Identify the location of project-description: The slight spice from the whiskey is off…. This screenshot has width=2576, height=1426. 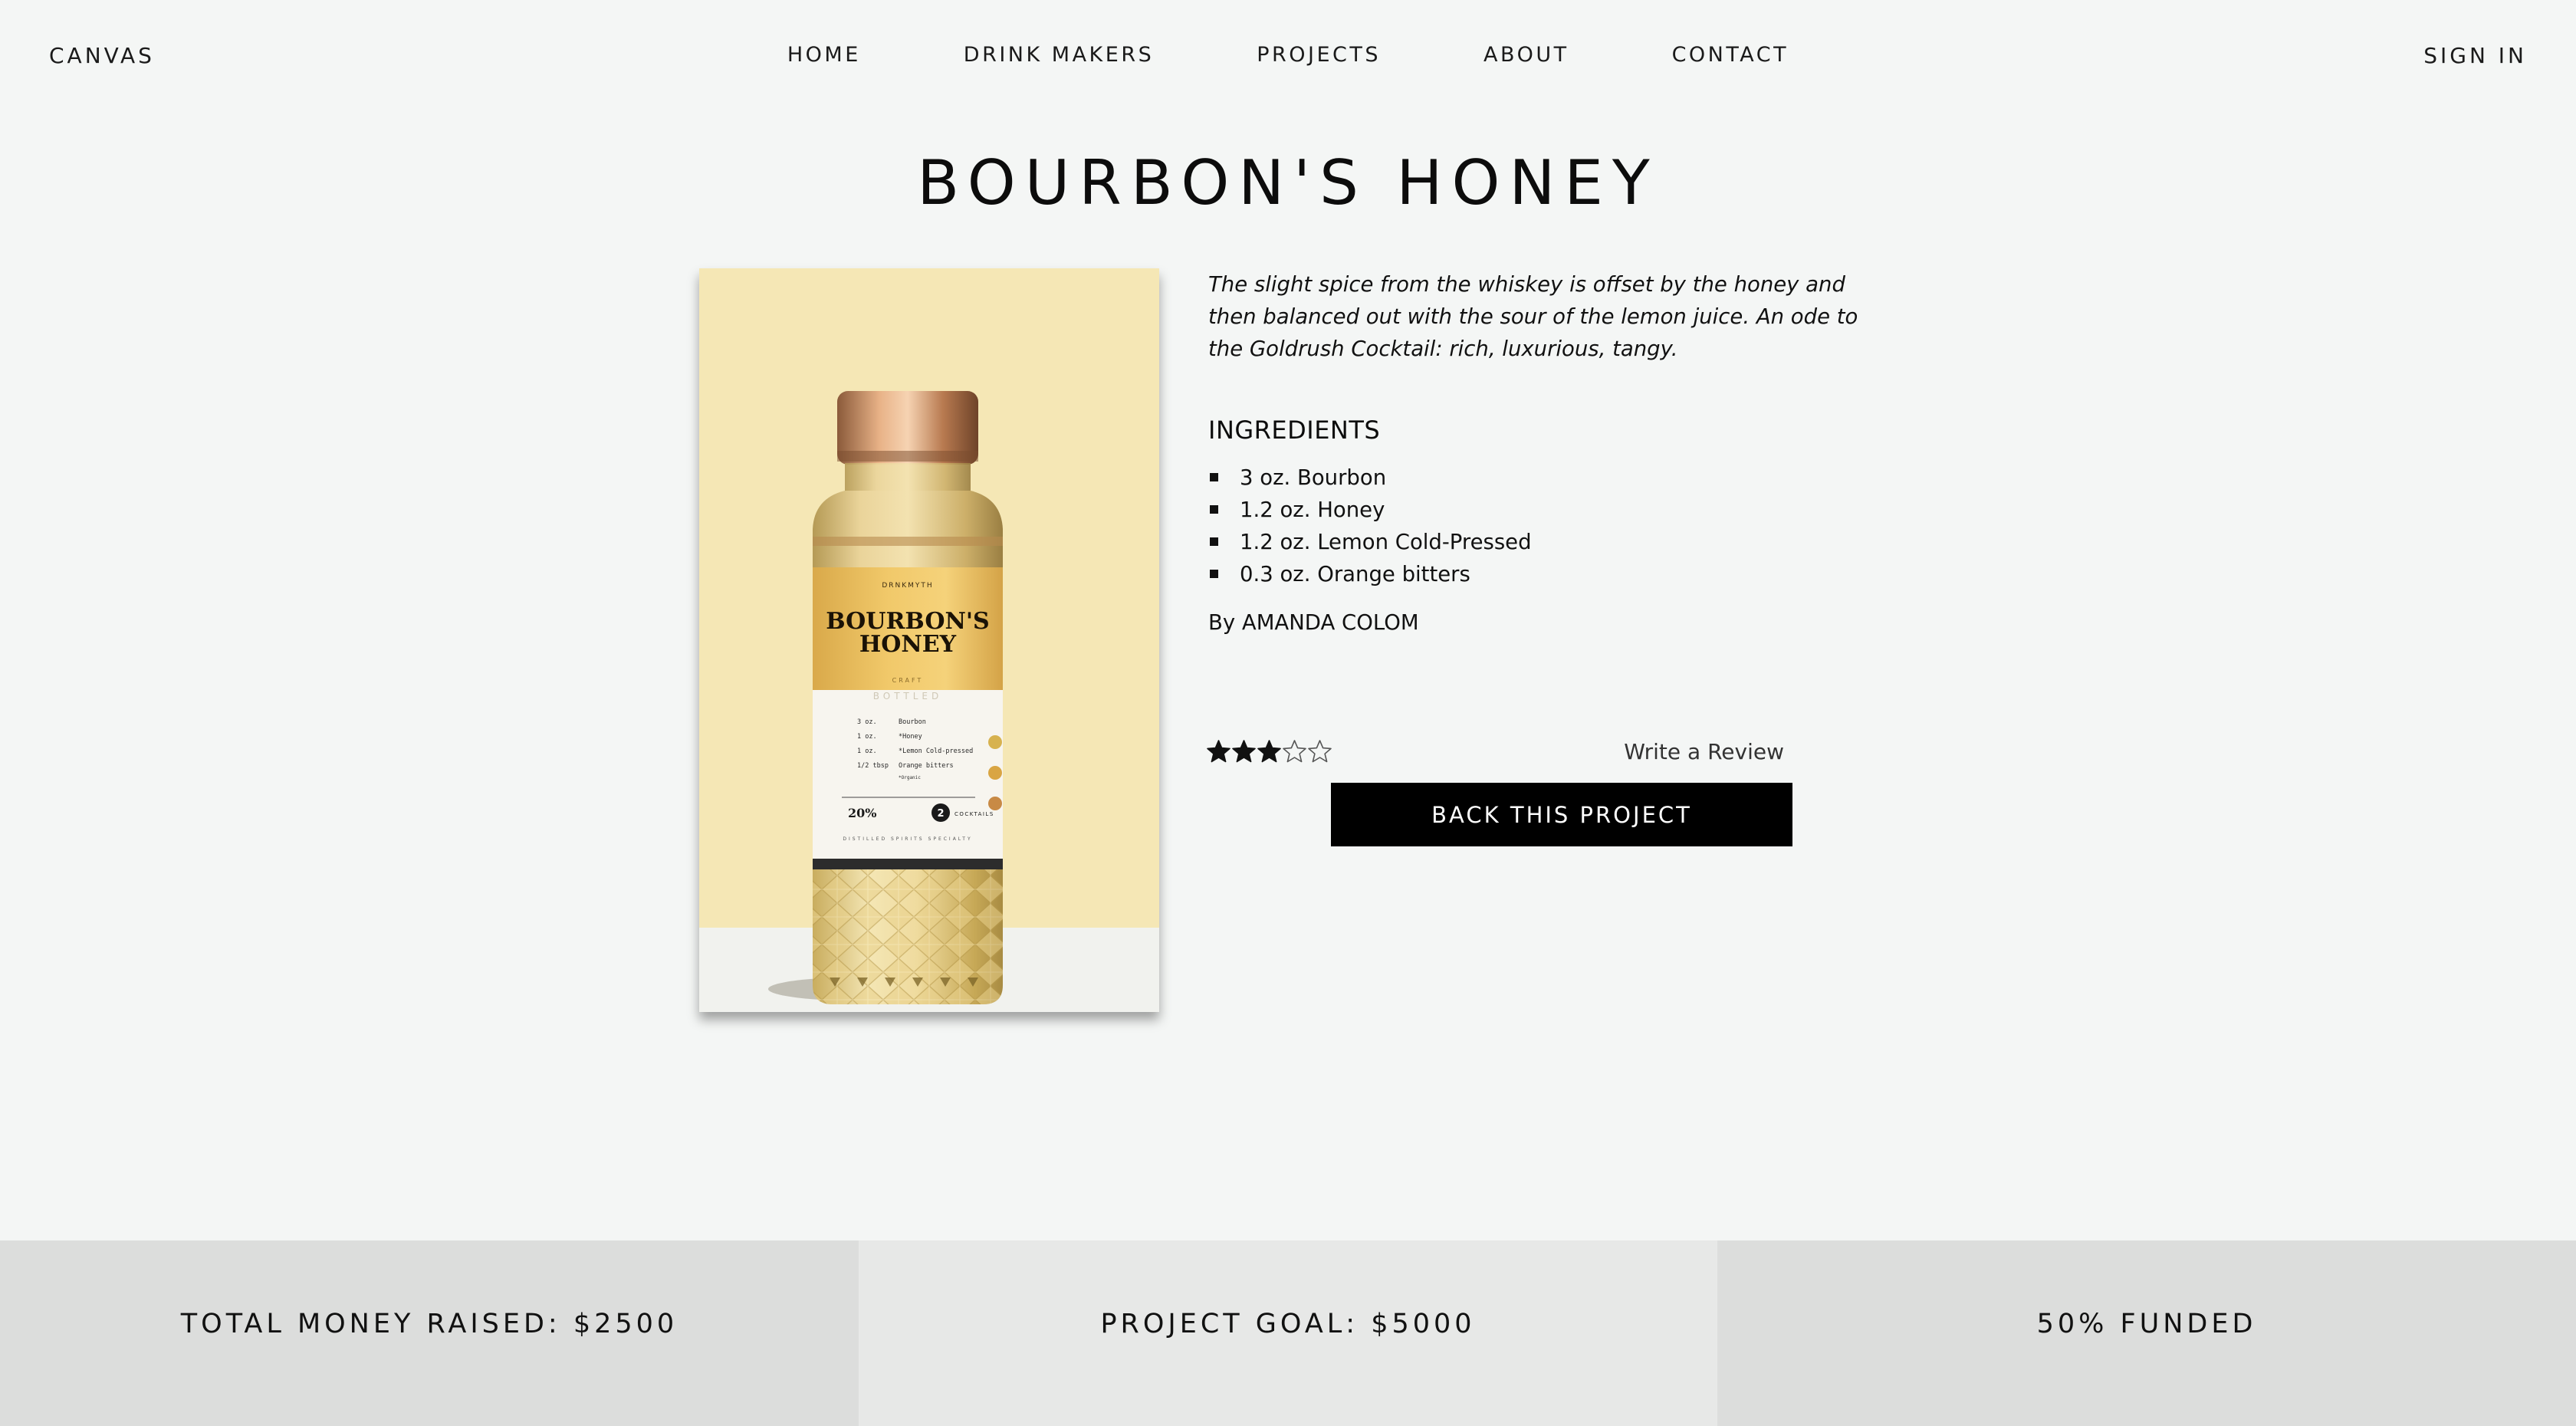
(1533, 317).